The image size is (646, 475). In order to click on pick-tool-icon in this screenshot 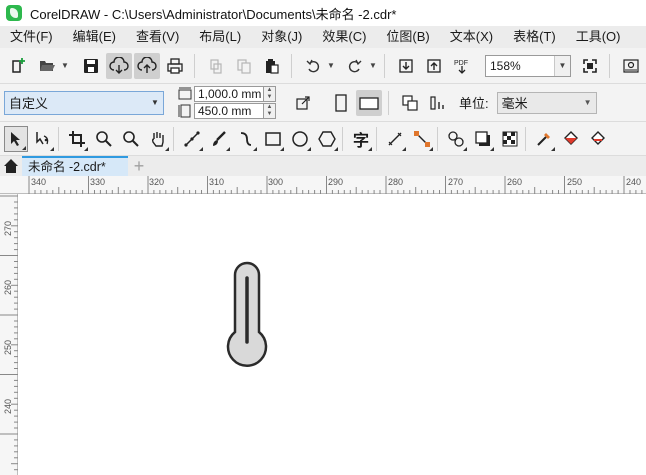, I will do `click(15, 138)`.